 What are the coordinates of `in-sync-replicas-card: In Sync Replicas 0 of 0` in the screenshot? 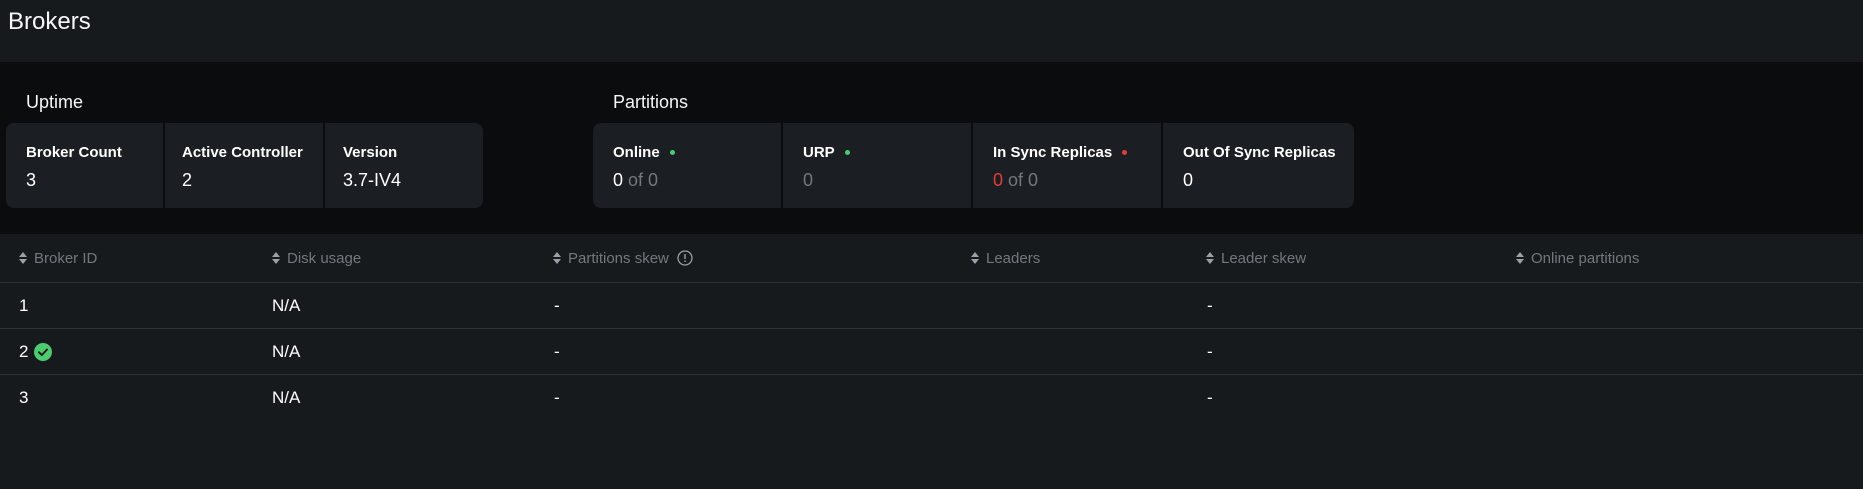 It's located at (1067, 165).